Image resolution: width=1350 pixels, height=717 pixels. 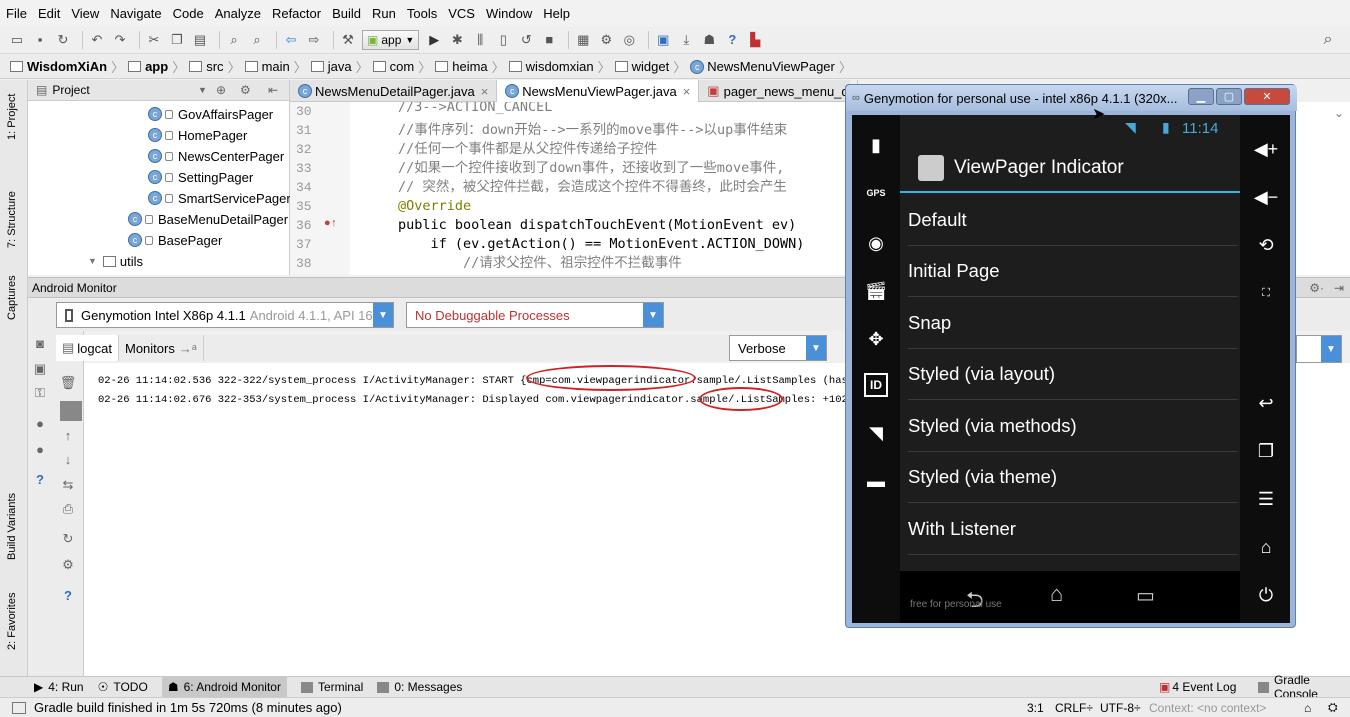 I want to click on cut-icon: ✂, so click(x=154, y=40).